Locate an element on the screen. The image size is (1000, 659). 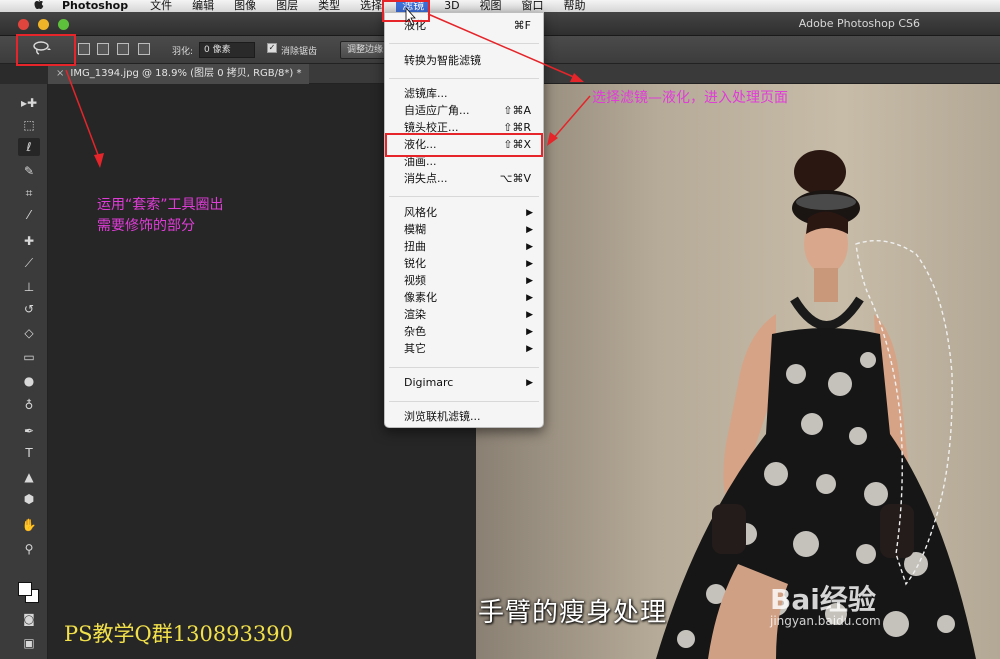
qq-group-text: PS教学Q群130893390 is located at coordinates (178, 634).